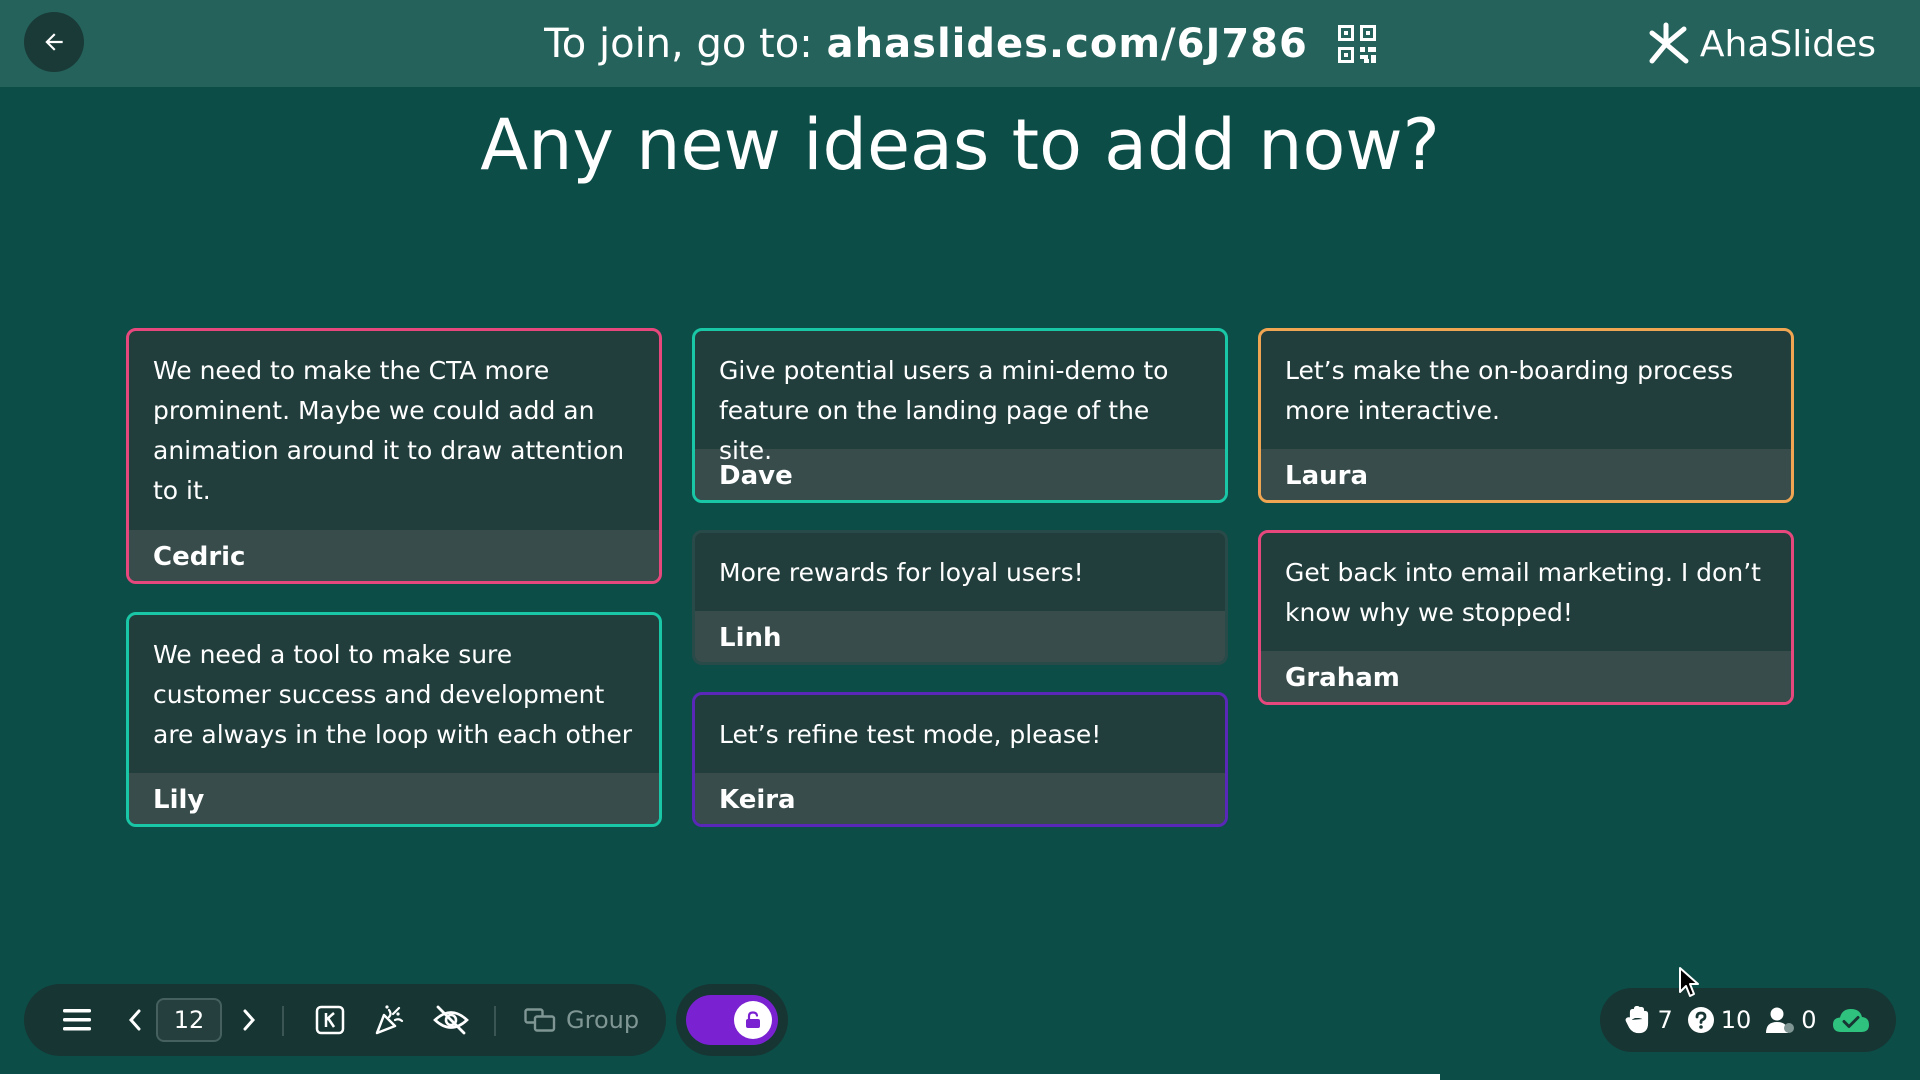 Image resolution: width=1920 pixels, height=1080 pixels. Describe the element at coordinates (960, 636) in the screenshot. I see `idea-author: Linh` at that location.